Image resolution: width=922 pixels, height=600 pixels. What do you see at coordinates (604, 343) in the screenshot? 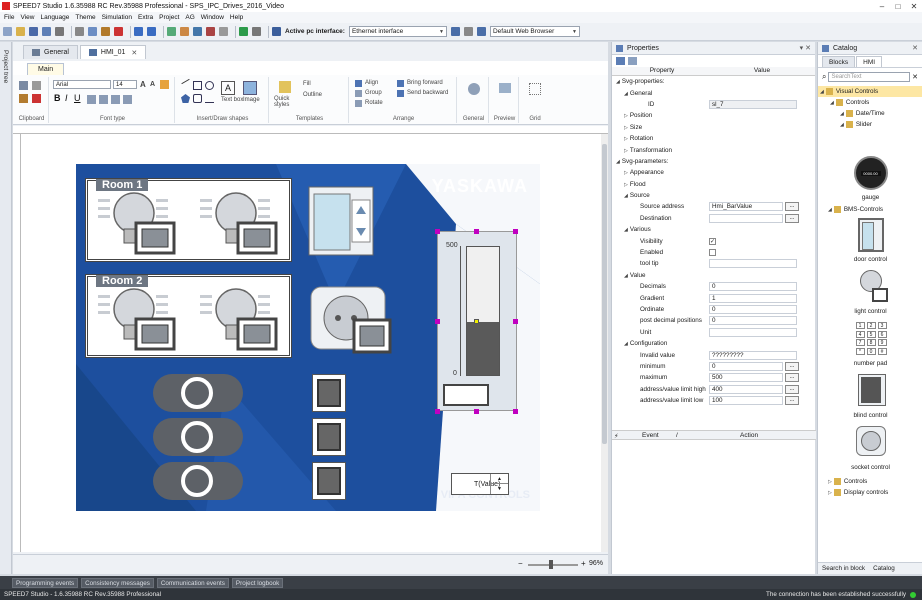
I see `vertical-scrollbar` at bounding box center [604, 343].